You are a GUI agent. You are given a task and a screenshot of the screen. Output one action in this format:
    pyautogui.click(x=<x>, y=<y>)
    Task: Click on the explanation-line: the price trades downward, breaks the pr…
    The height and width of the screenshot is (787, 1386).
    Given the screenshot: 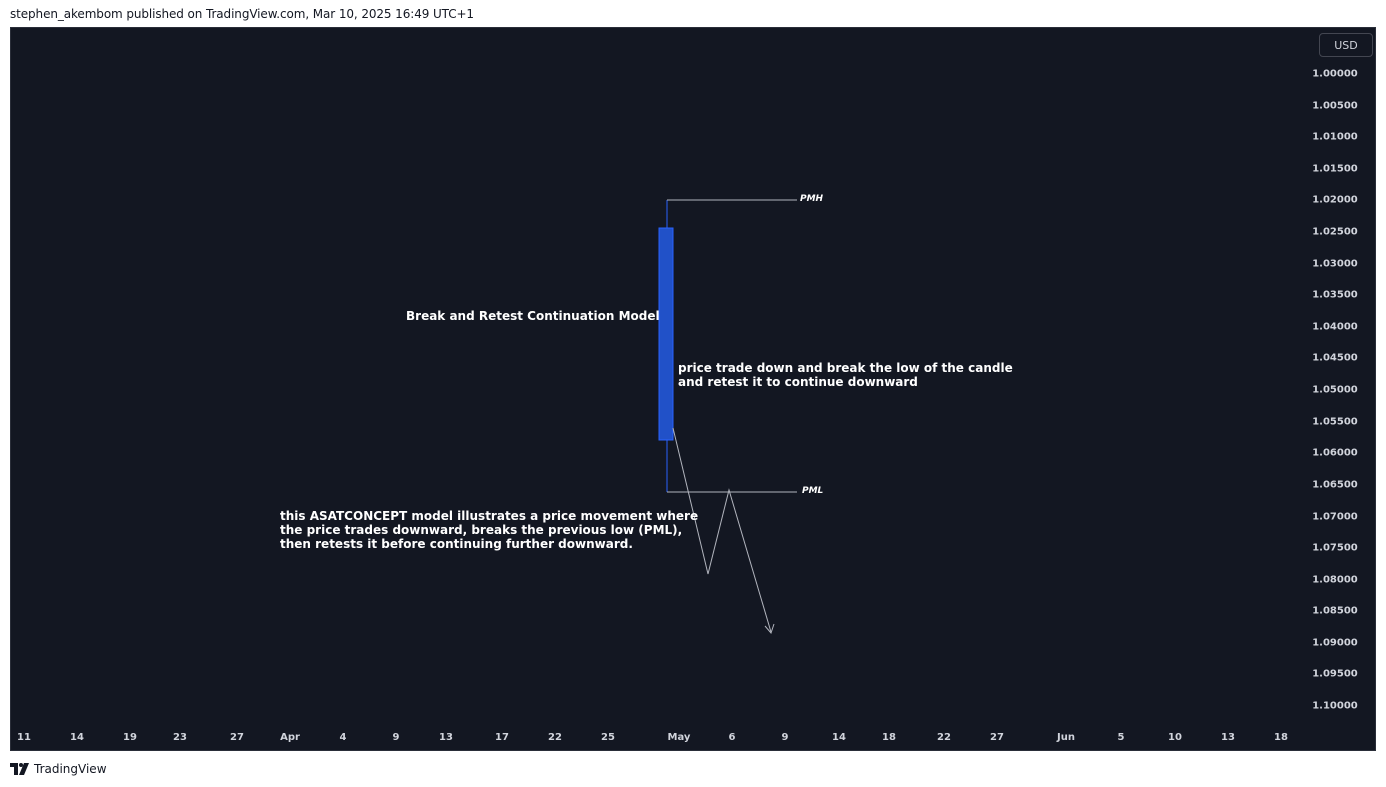 What is the action you would take?
    pyautogui.click(x=481, y=530)
    